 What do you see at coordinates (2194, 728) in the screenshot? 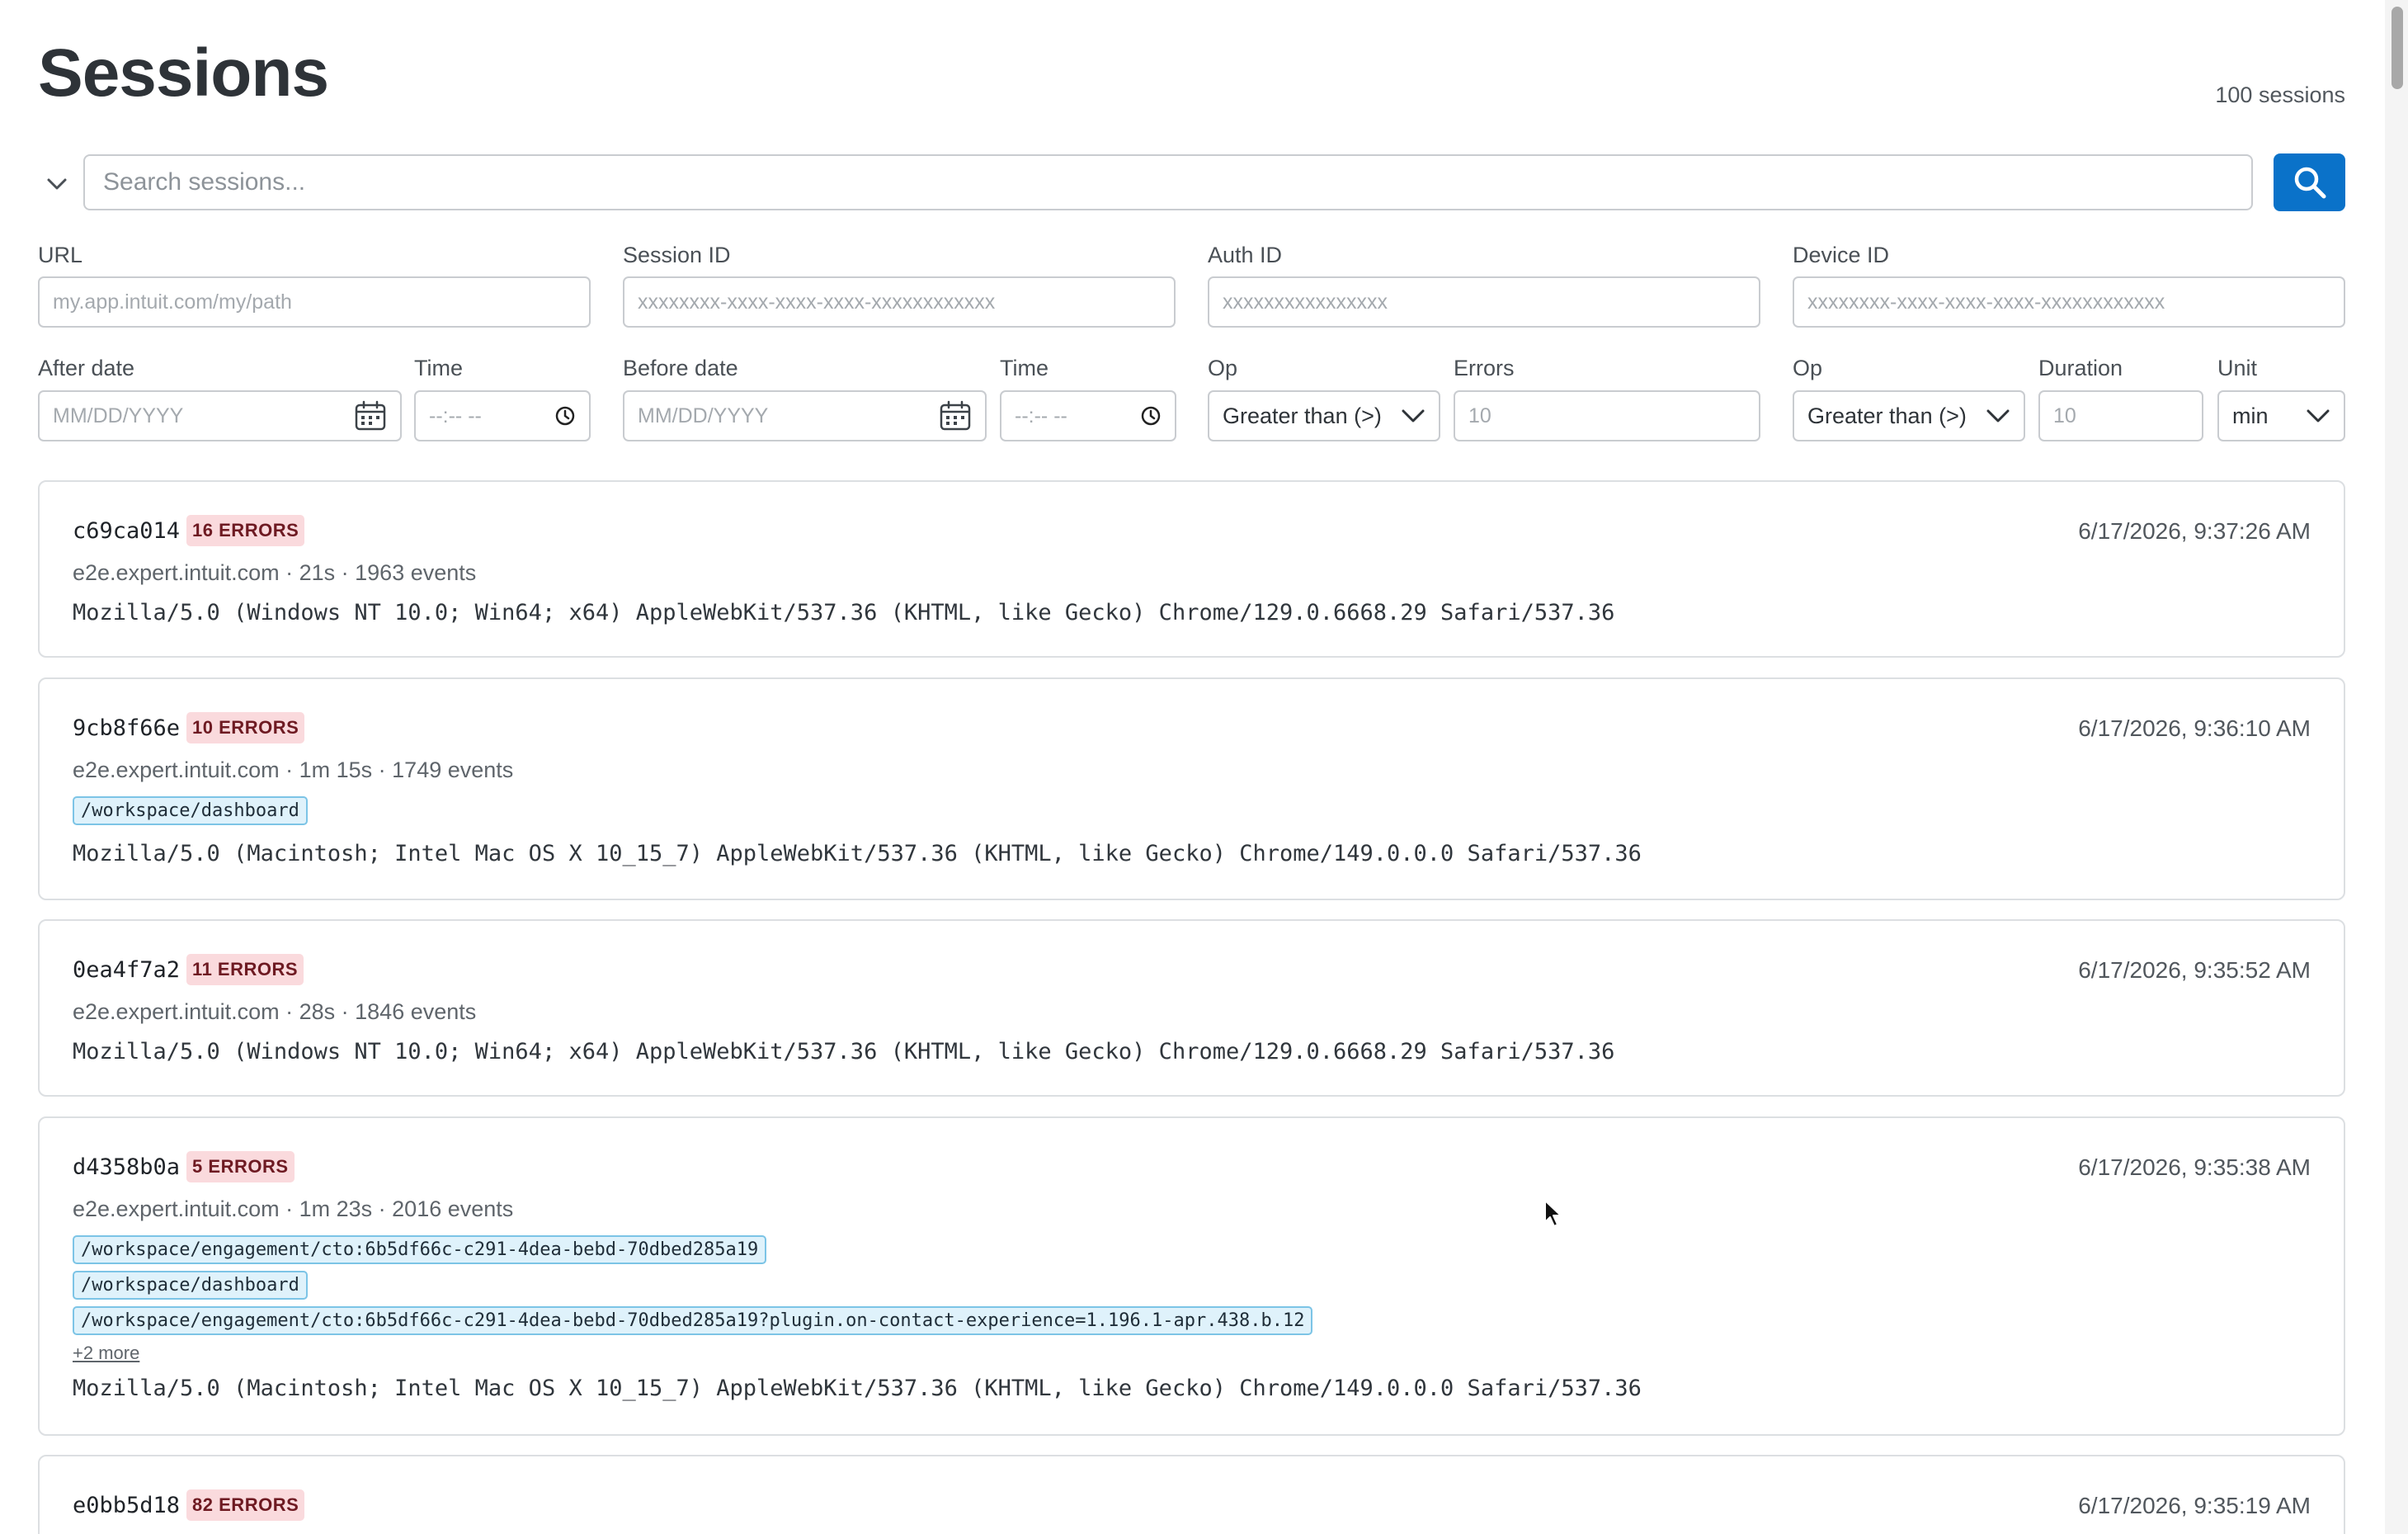
I see `session-timestamp: 6/17/2026, 9:36:10 AM` at bounding box center [2194, 728].